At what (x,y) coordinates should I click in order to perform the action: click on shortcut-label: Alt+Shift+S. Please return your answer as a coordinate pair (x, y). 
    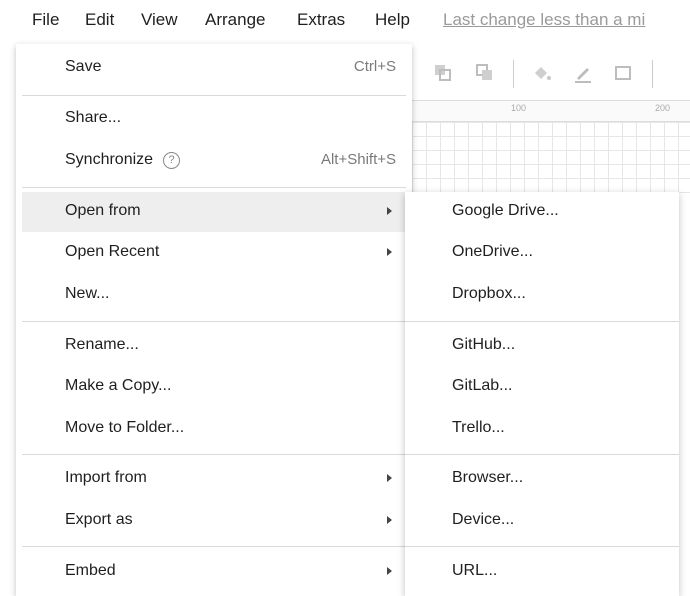
    Looking at the image, I should click on (358, 159).